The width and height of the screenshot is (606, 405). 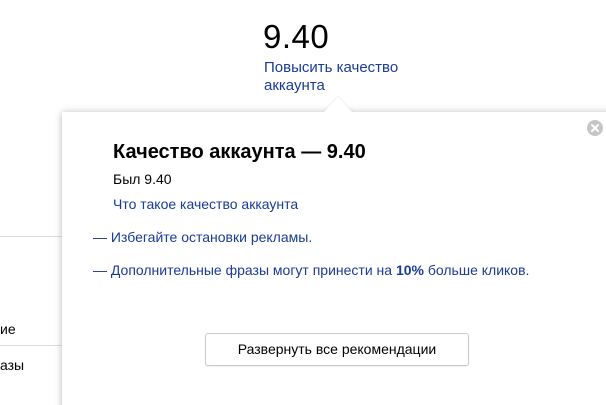 What do you see at coordinates (409, 270) in the screenshot?
I see `recommendation-percent: 10%` at bounding box center [409, 270].